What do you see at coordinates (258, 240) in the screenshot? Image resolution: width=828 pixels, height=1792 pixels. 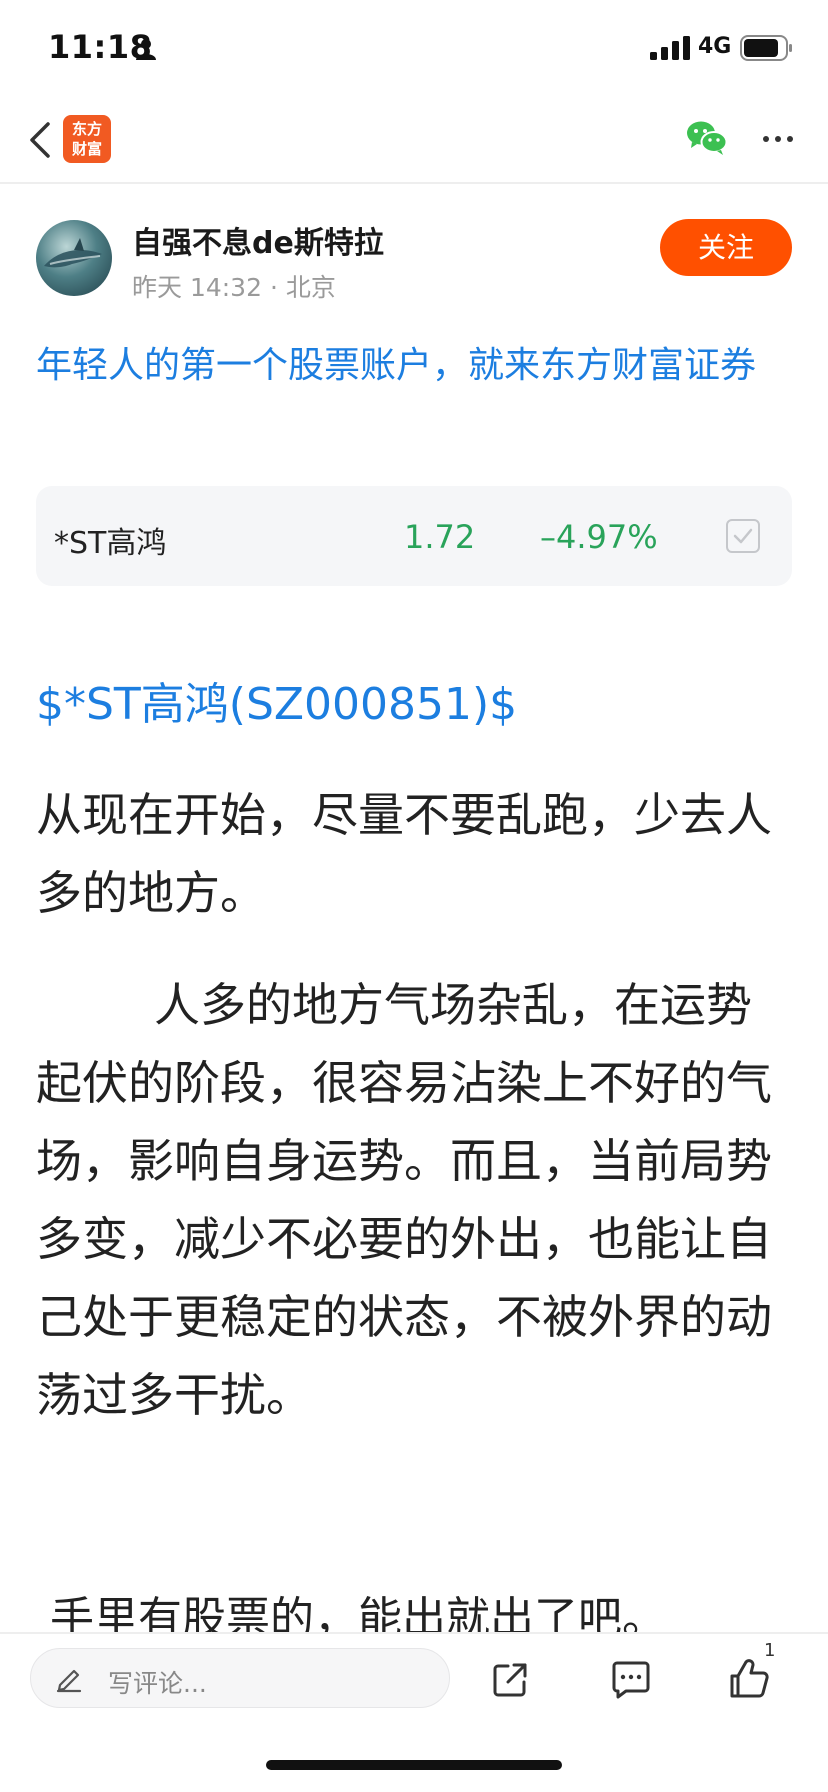 I see `author-name: 自强不息de斯特拉` at bounding box center [258, 240].